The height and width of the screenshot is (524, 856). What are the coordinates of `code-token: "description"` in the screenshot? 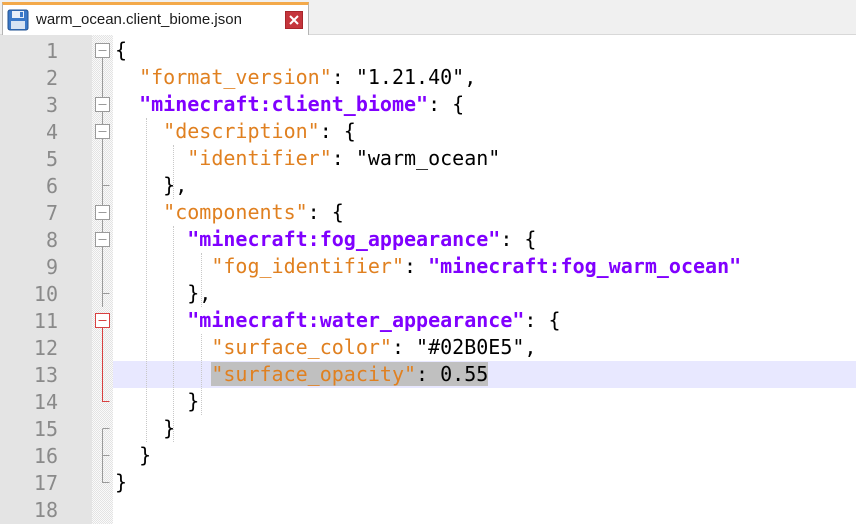 It's located at (241, 131).